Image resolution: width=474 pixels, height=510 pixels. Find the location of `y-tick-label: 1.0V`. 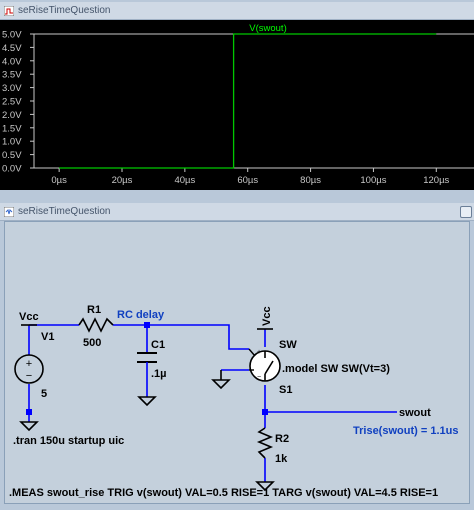

y-tick-label: 1.0V is located at coordinates (12, 142).